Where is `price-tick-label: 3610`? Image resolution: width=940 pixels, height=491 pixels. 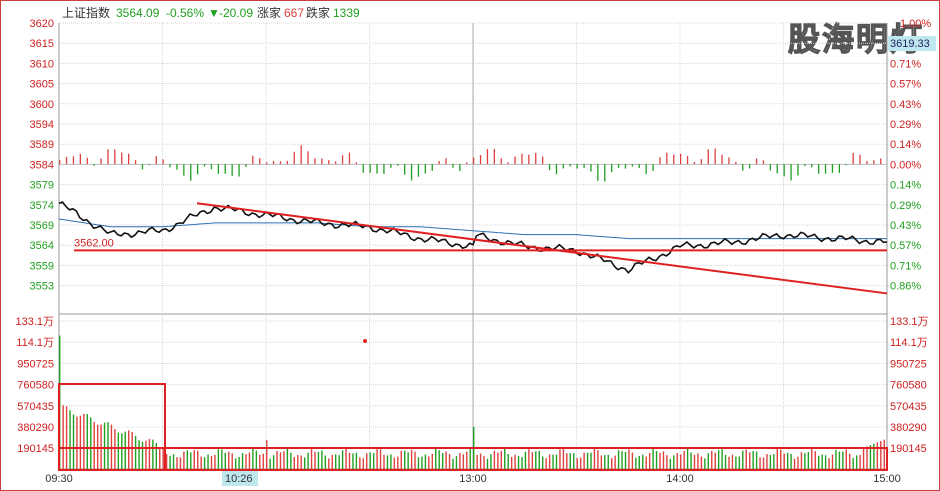
price-tick-label: 3610 is located at coordinates (42, 64).